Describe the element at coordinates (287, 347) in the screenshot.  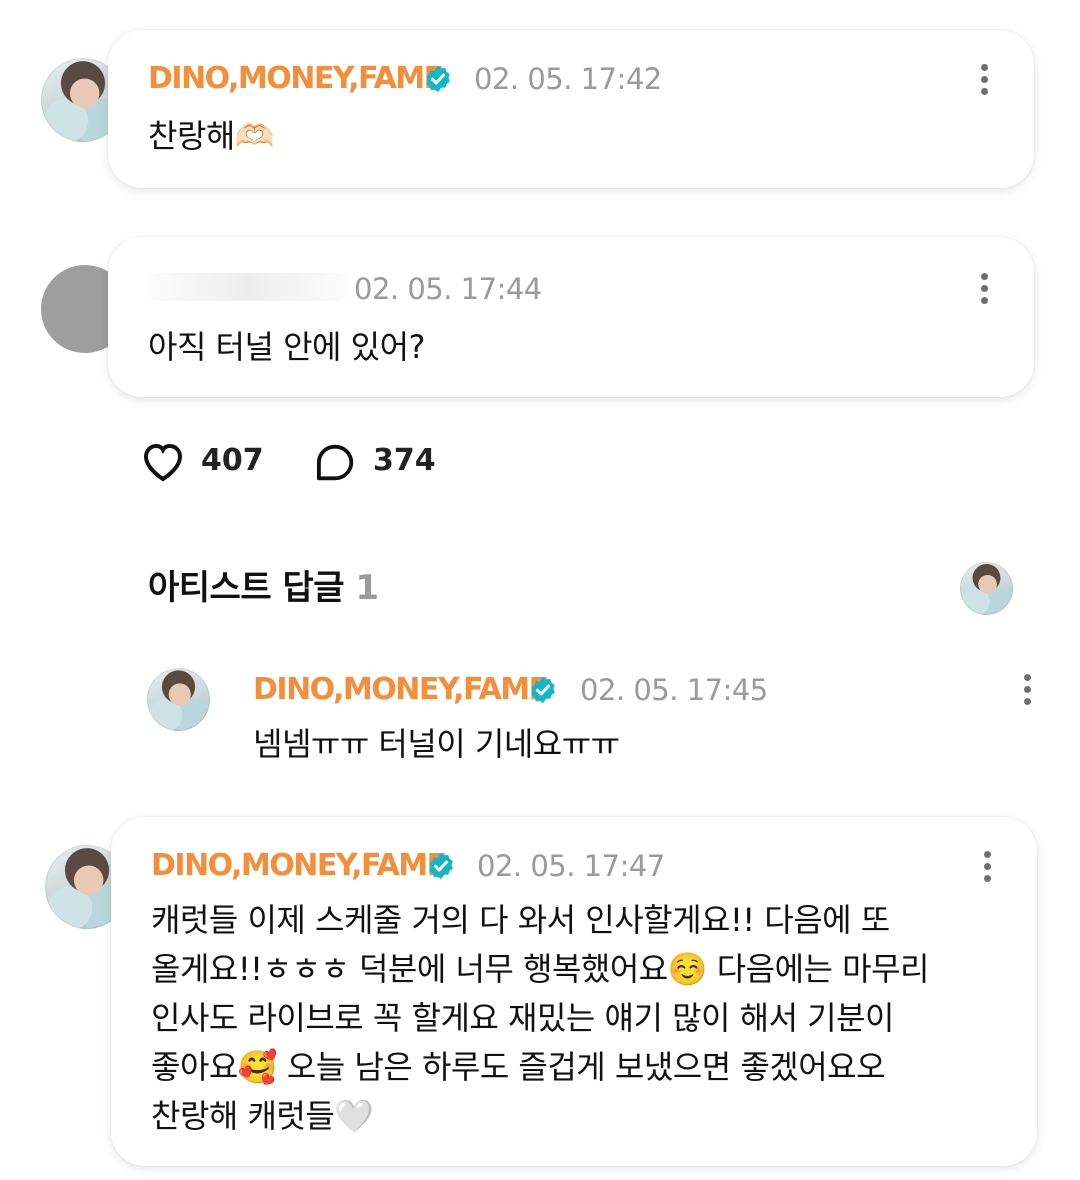
I see `comment-text: 아직 터널 안에 있어?` at that location.